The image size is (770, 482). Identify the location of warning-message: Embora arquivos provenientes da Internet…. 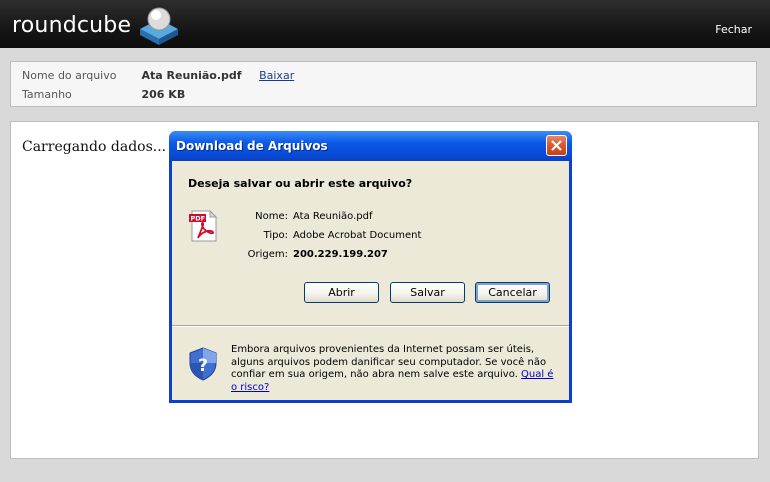
(389, 362).